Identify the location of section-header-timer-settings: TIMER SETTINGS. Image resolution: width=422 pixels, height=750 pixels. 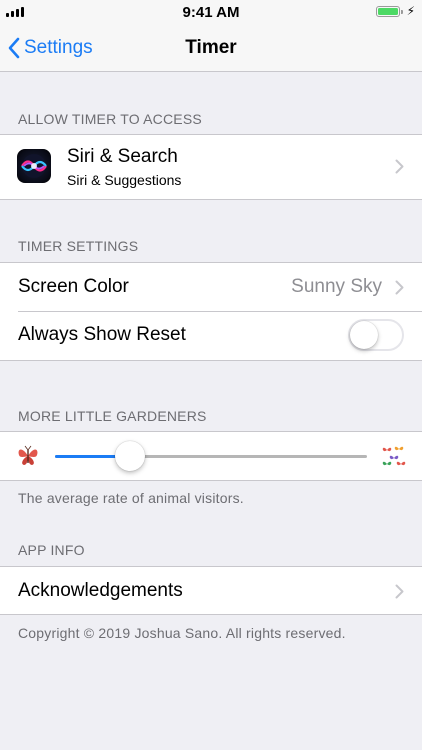
(78, 246).